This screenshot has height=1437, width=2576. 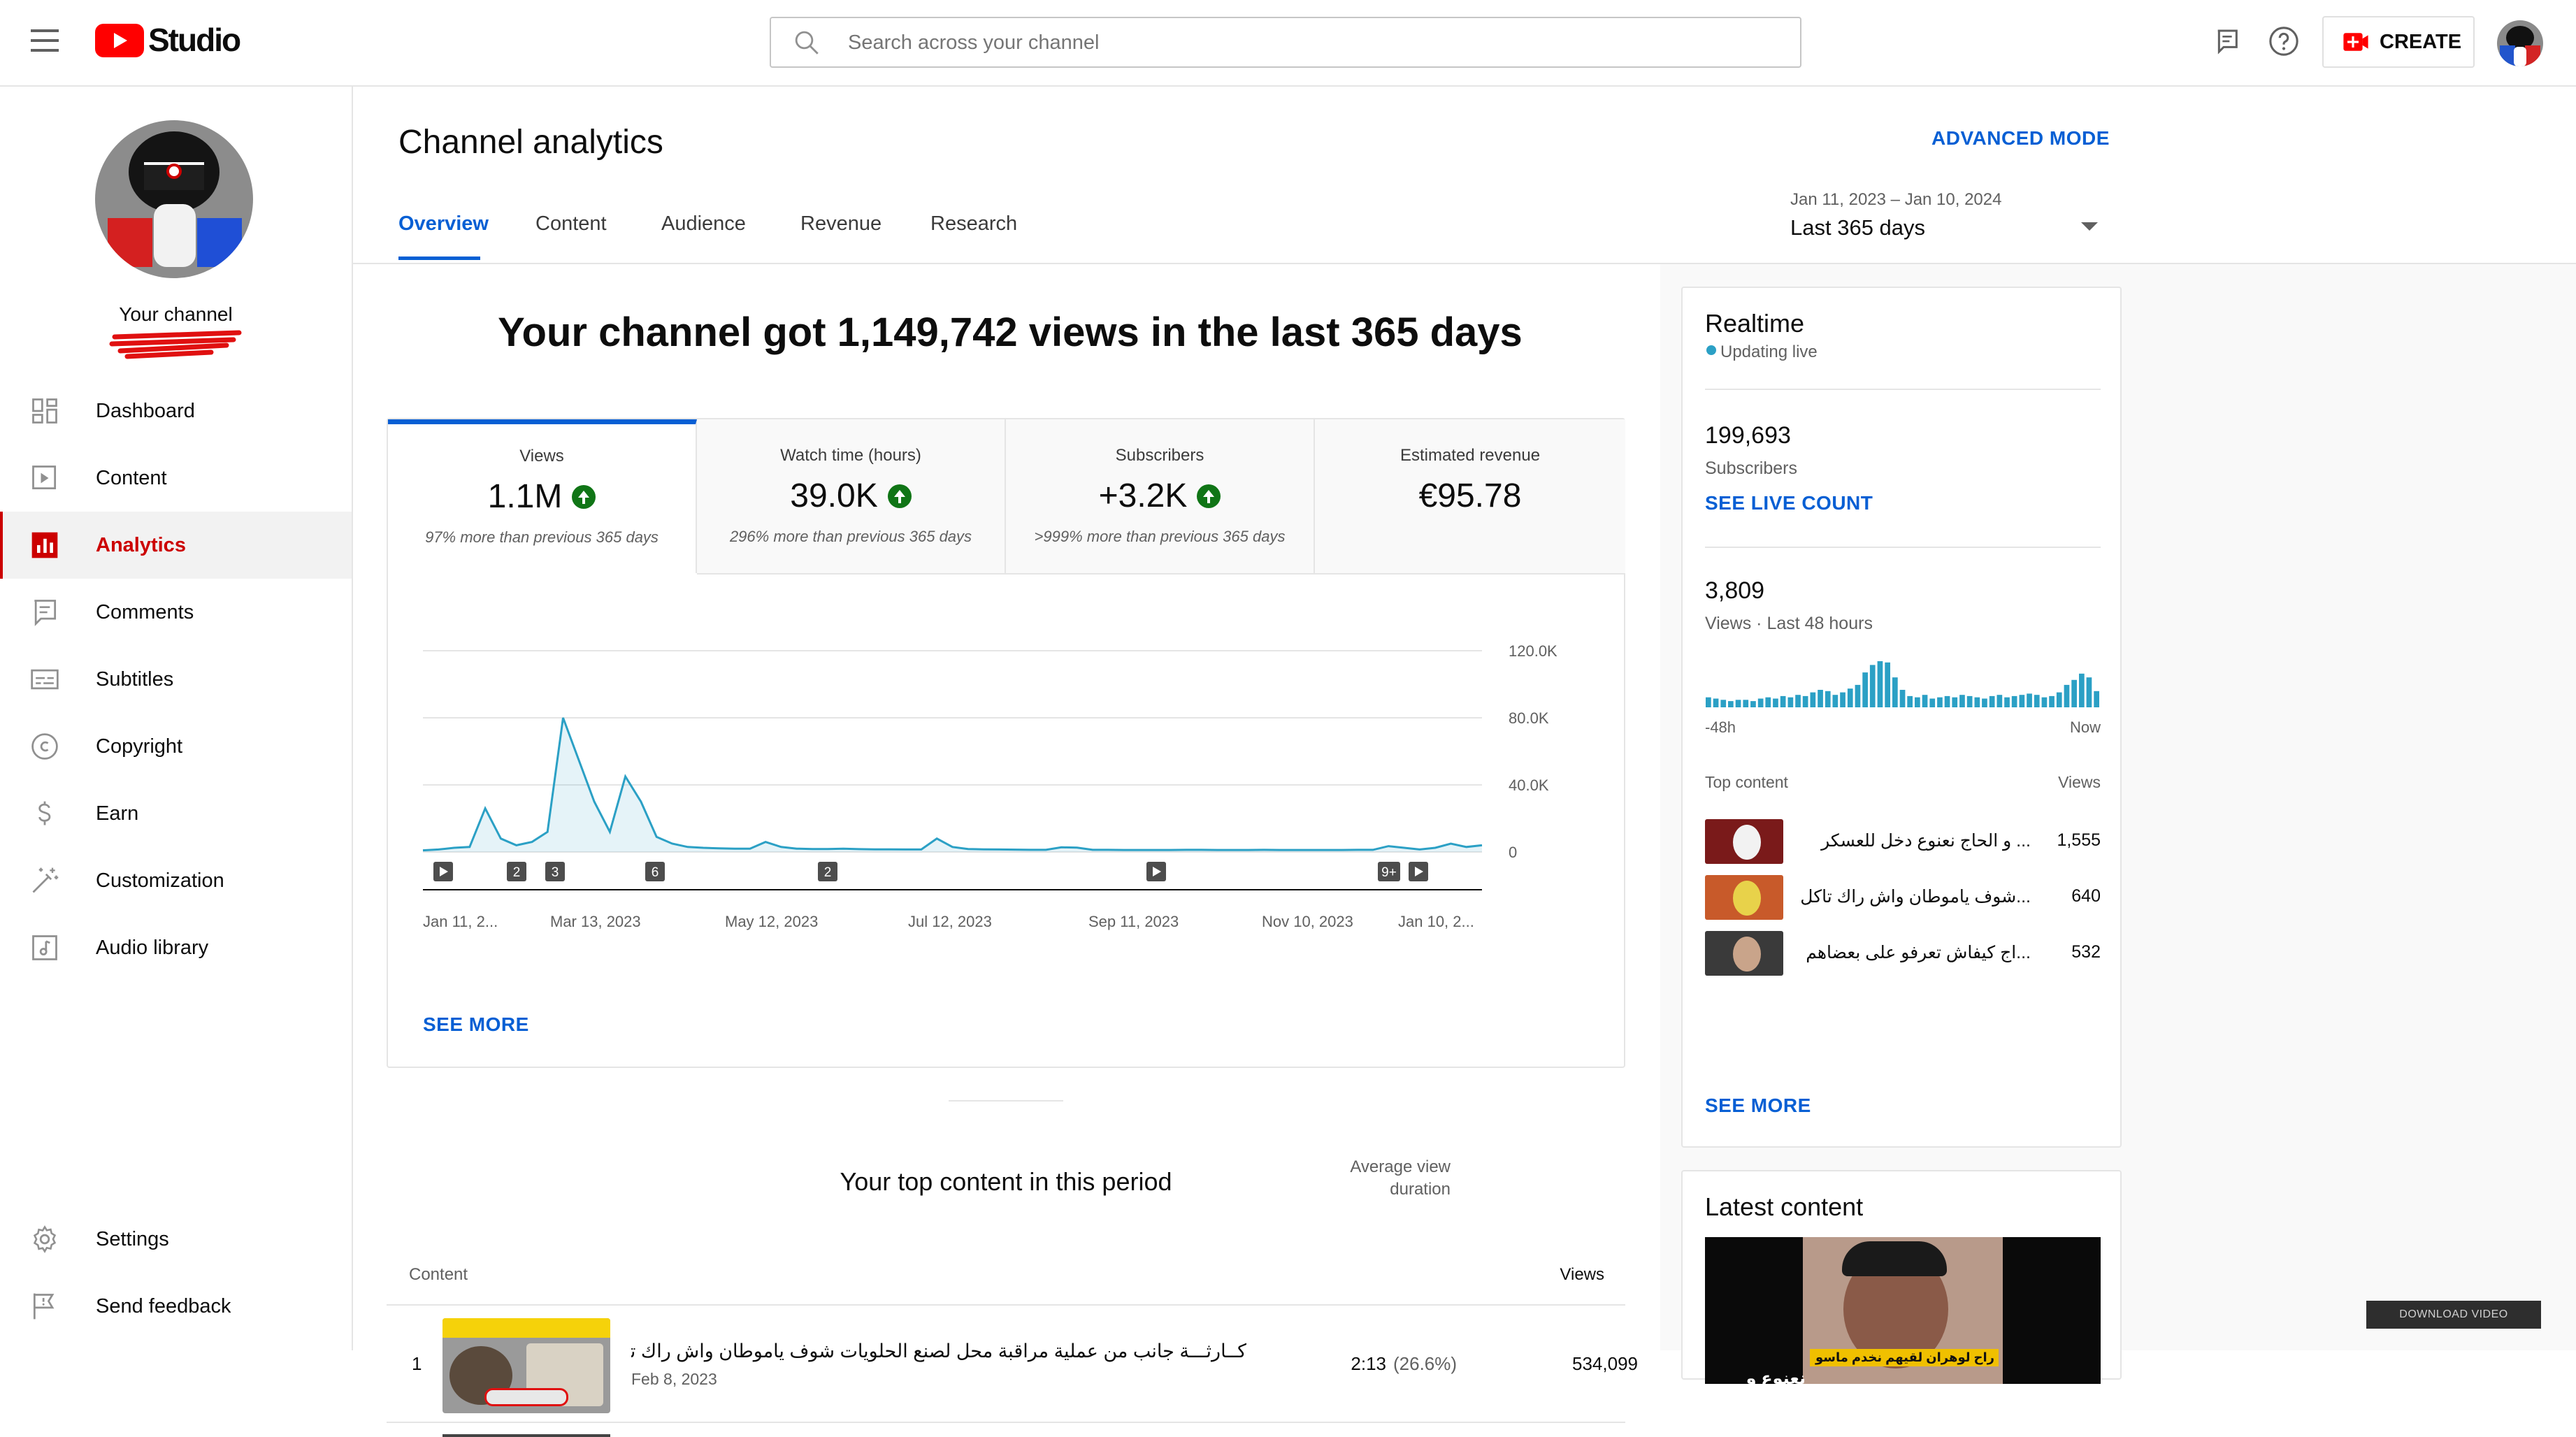 What do you see at coordinates (175, 344) in the screenshot?
I see `channel-name-redacted` at bounding box center [175, 344].